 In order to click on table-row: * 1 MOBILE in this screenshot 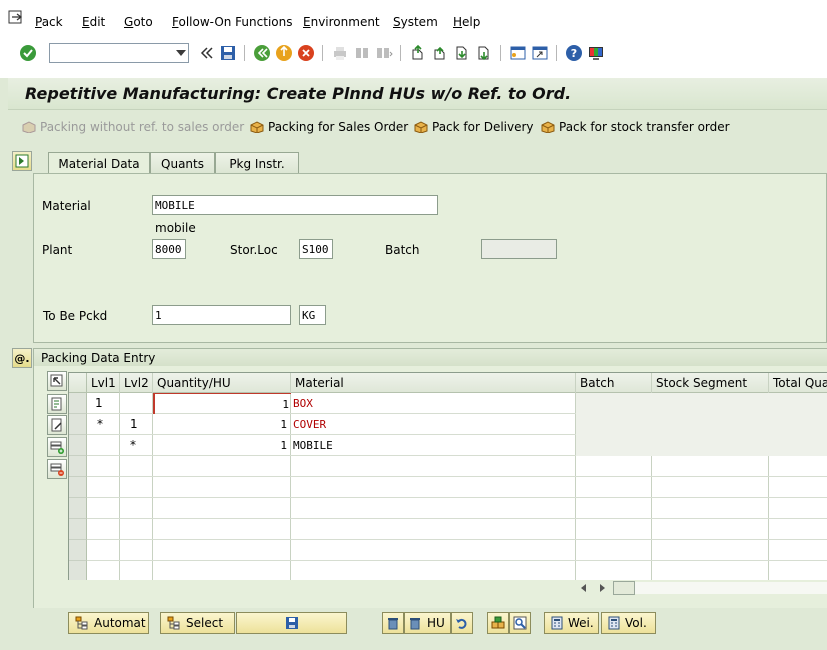, I will do `click(448, 445)`.